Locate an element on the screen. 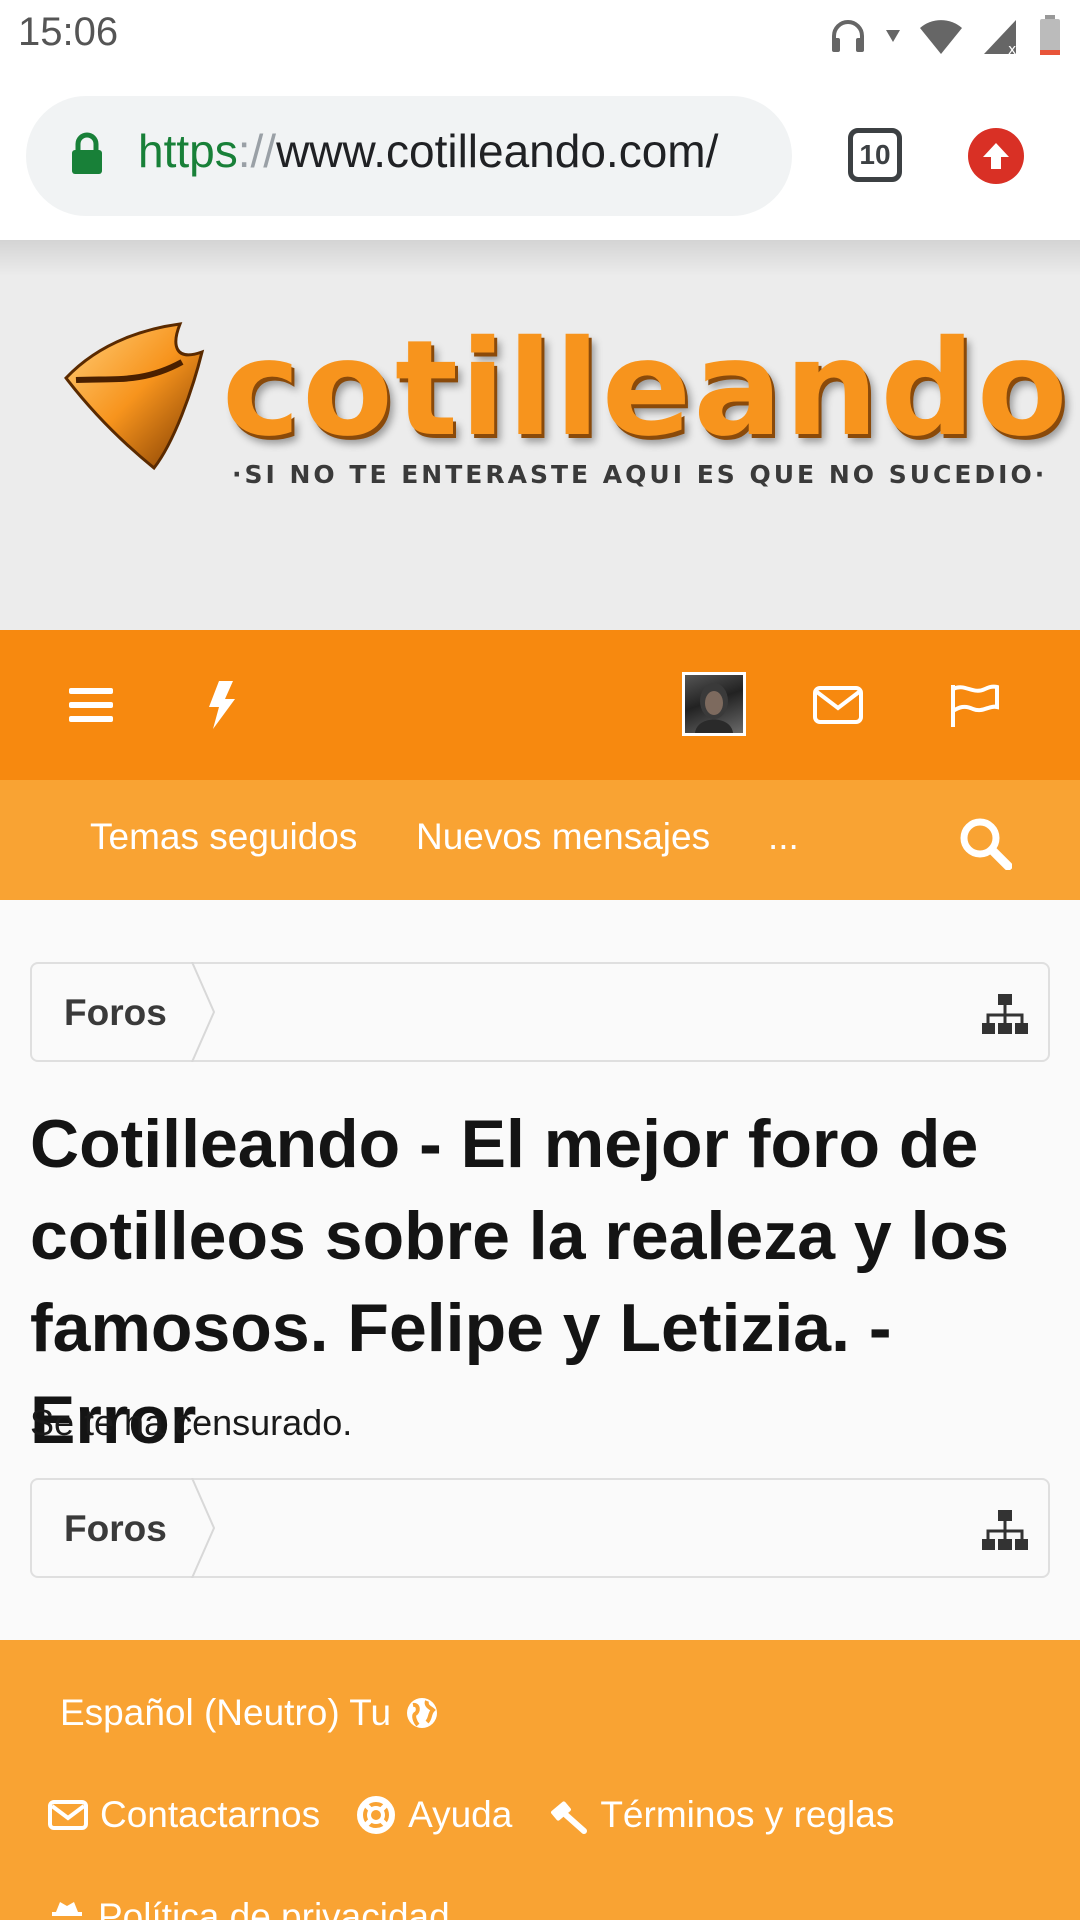 The image size is (1080, 1920). search-icon is located at coordinates (986, 844).